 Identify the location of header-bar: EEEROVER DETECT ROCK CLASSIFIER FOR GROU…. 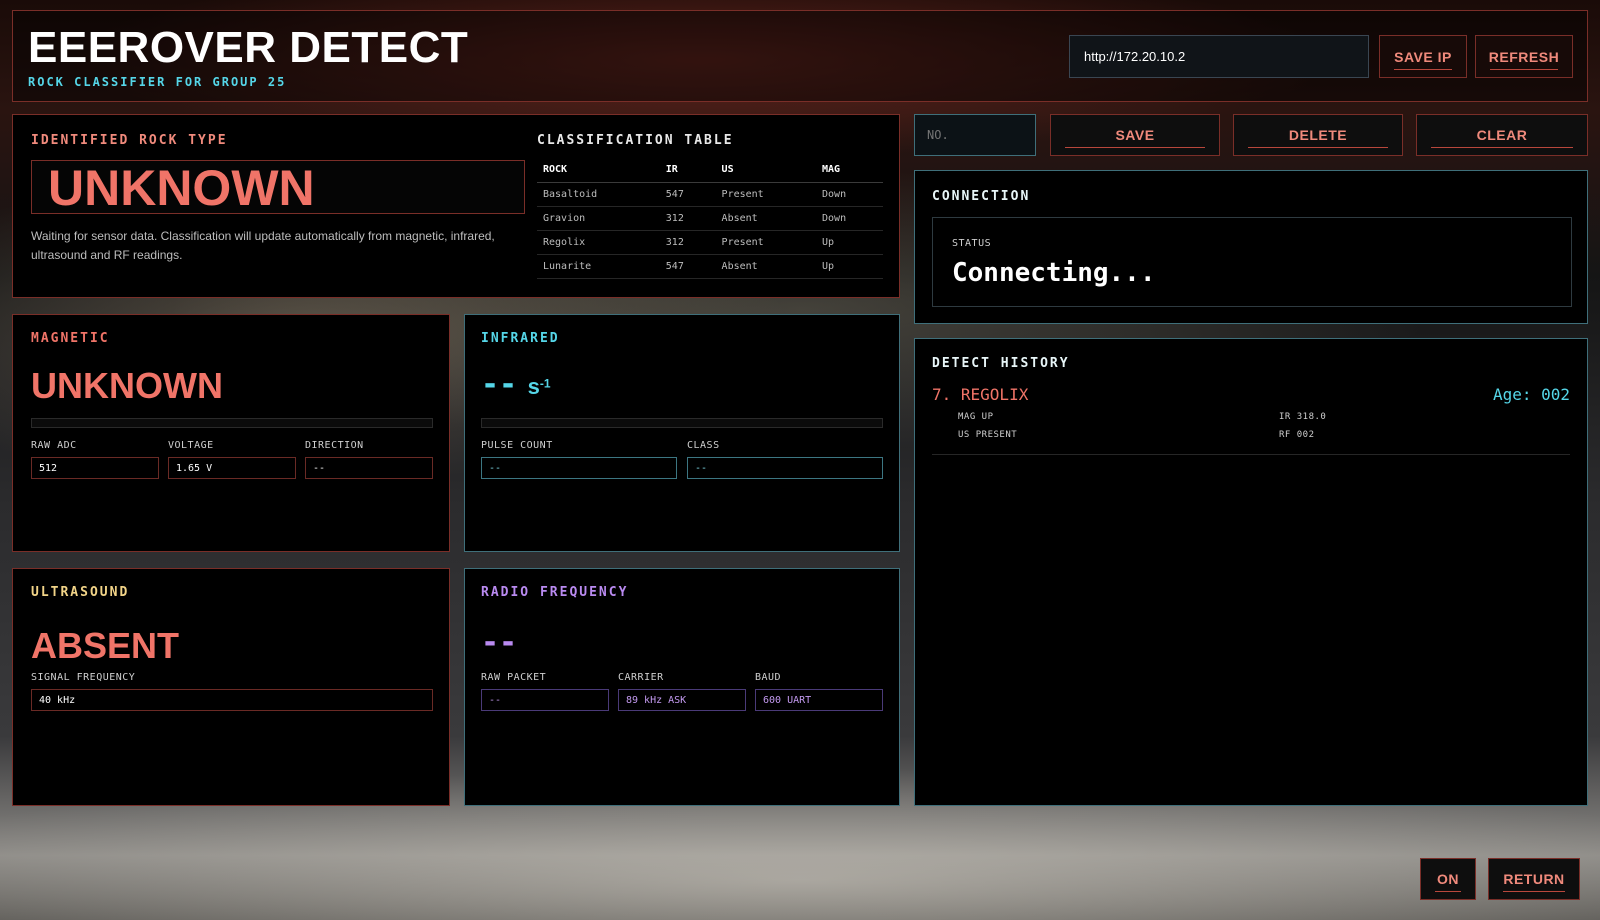
(800, 56).